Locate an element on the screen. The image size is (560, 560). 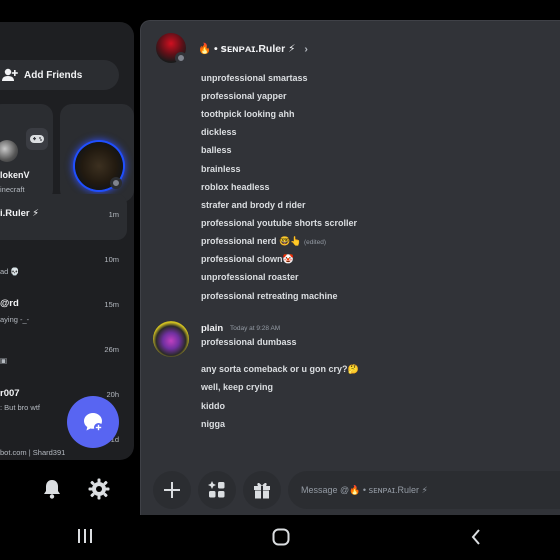
chevron-right-icon: › is located at coordinates (306, 49).